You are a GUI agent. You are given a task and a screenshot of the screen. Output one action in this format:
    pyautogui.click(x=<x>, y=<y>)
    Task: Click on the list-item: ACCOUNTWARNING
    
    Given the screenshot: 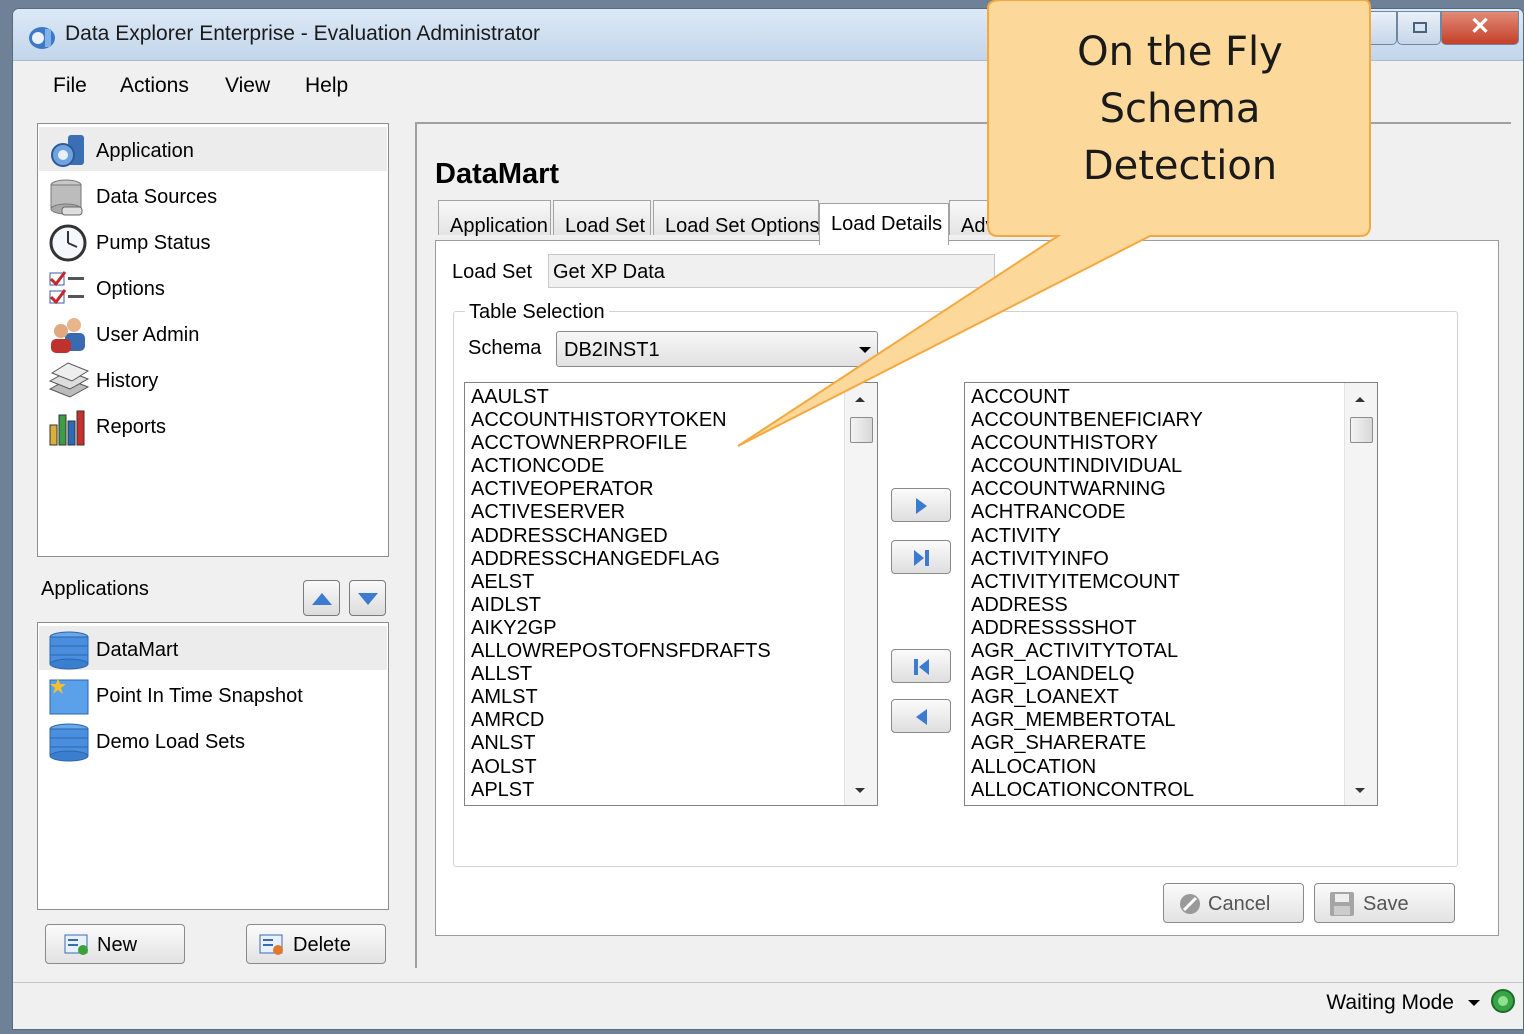 What is the action you would take?
    pyautogui.click(x=1087, y=489)
    